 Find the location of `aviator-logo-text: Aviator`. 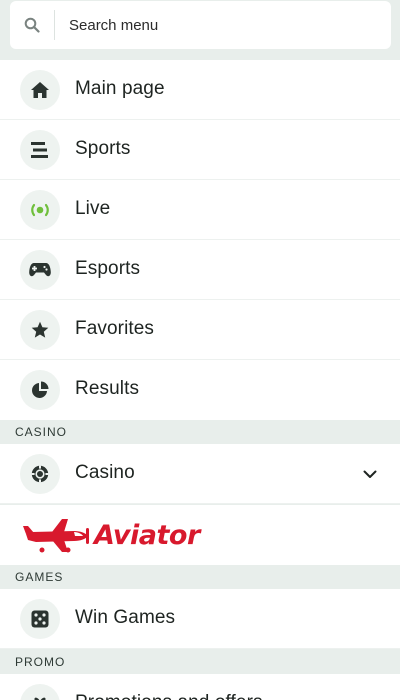

aviator-logo-text: Aviator is located at coordinates (147, 535).